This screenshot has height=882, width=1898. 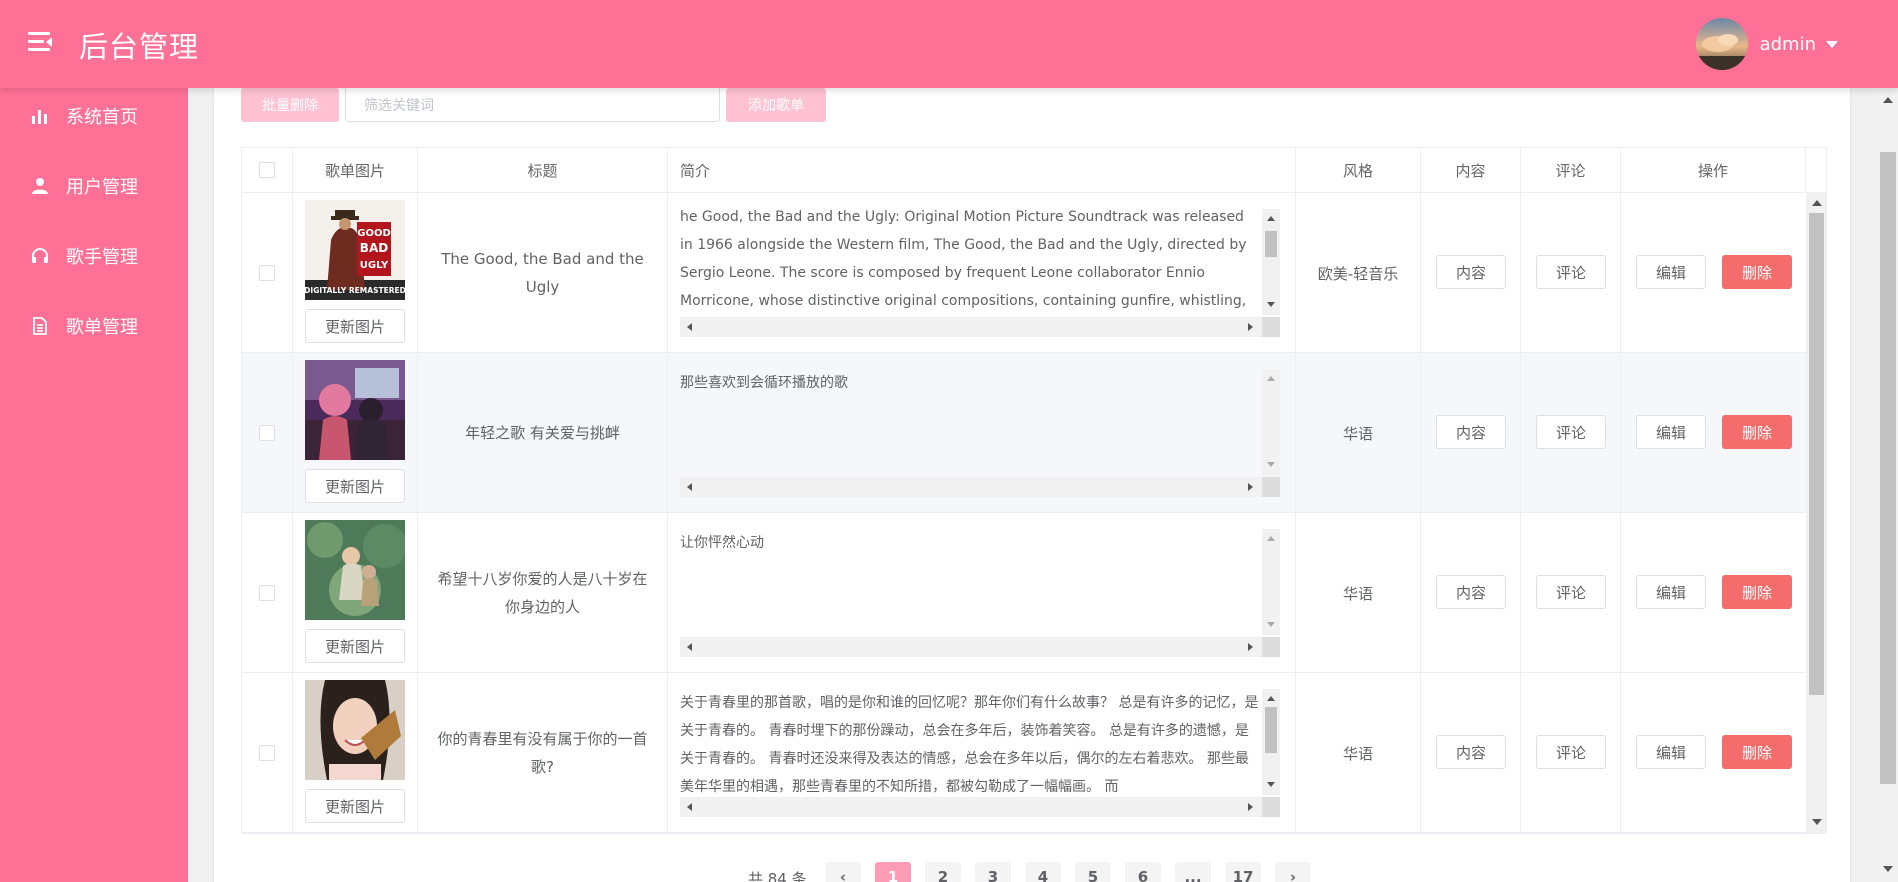 I want to click on col-header-content: 内容, so click(x=1471, y=170).